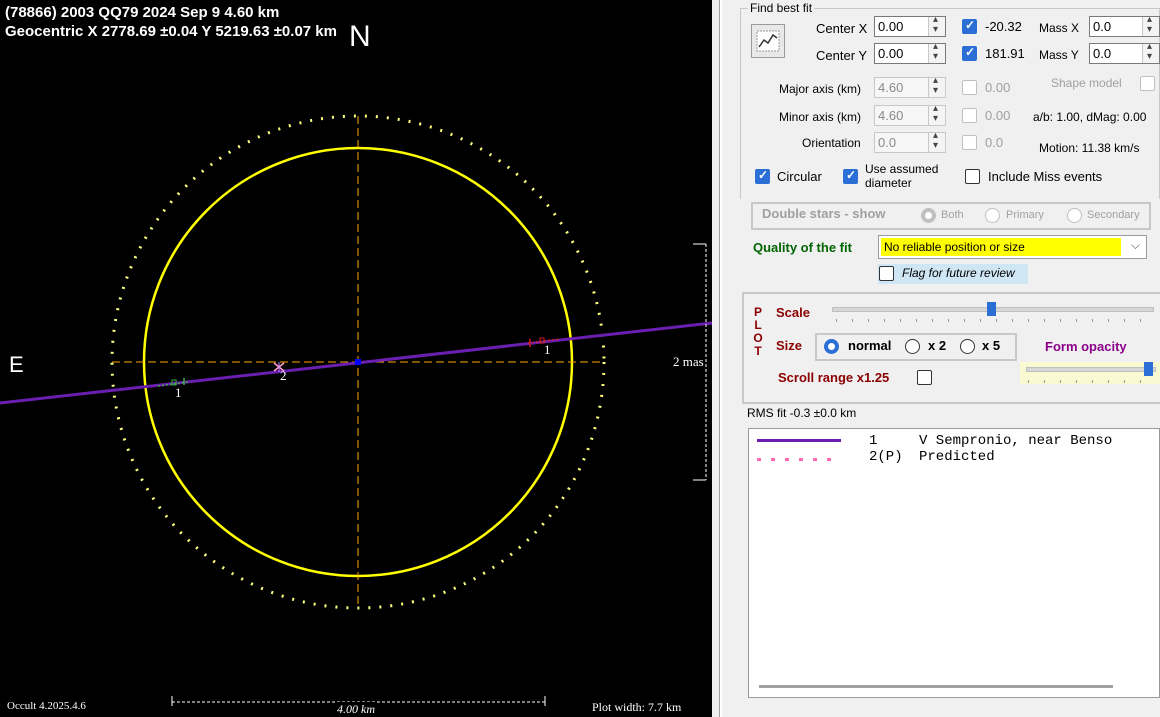 Image resolution: width=1160 pixels, height=717 pixels. Describe the element at coordinates (1089, 148) in the screenshot. I see `motion-label: Motion: 11.38 km/s` at that location.